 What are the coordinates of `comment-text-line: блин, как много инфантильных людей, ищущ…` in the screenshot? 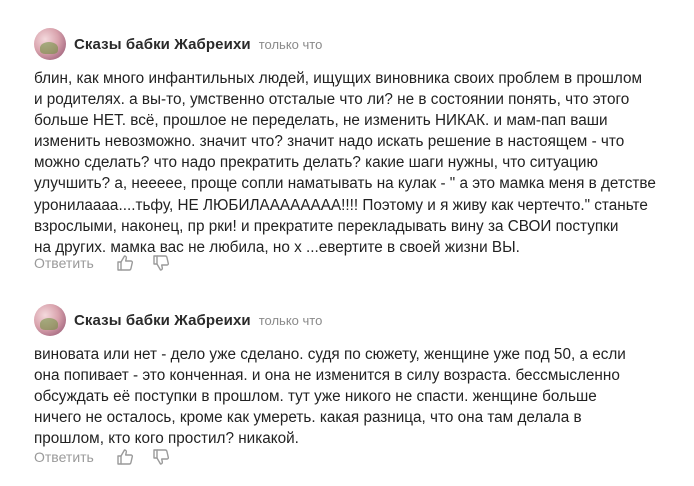 It's located at (338, 78).